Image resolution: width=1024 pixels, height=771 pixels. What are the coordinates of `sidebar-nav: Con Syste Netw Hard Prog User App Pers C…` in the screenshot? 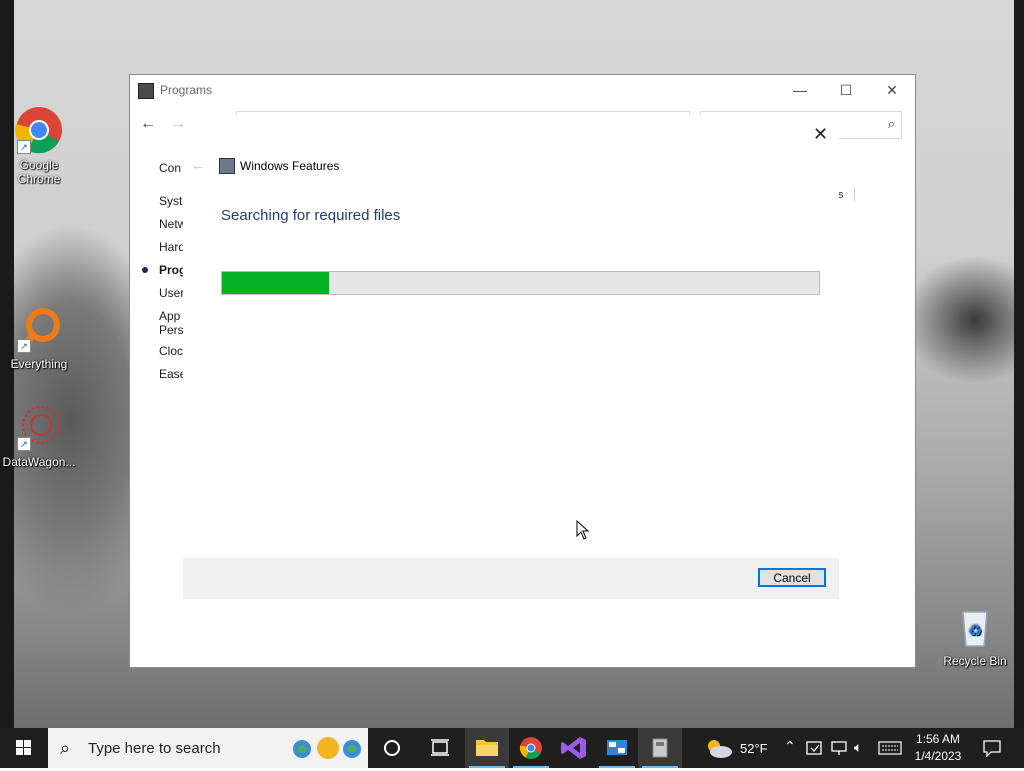 It's located at (171, 275).